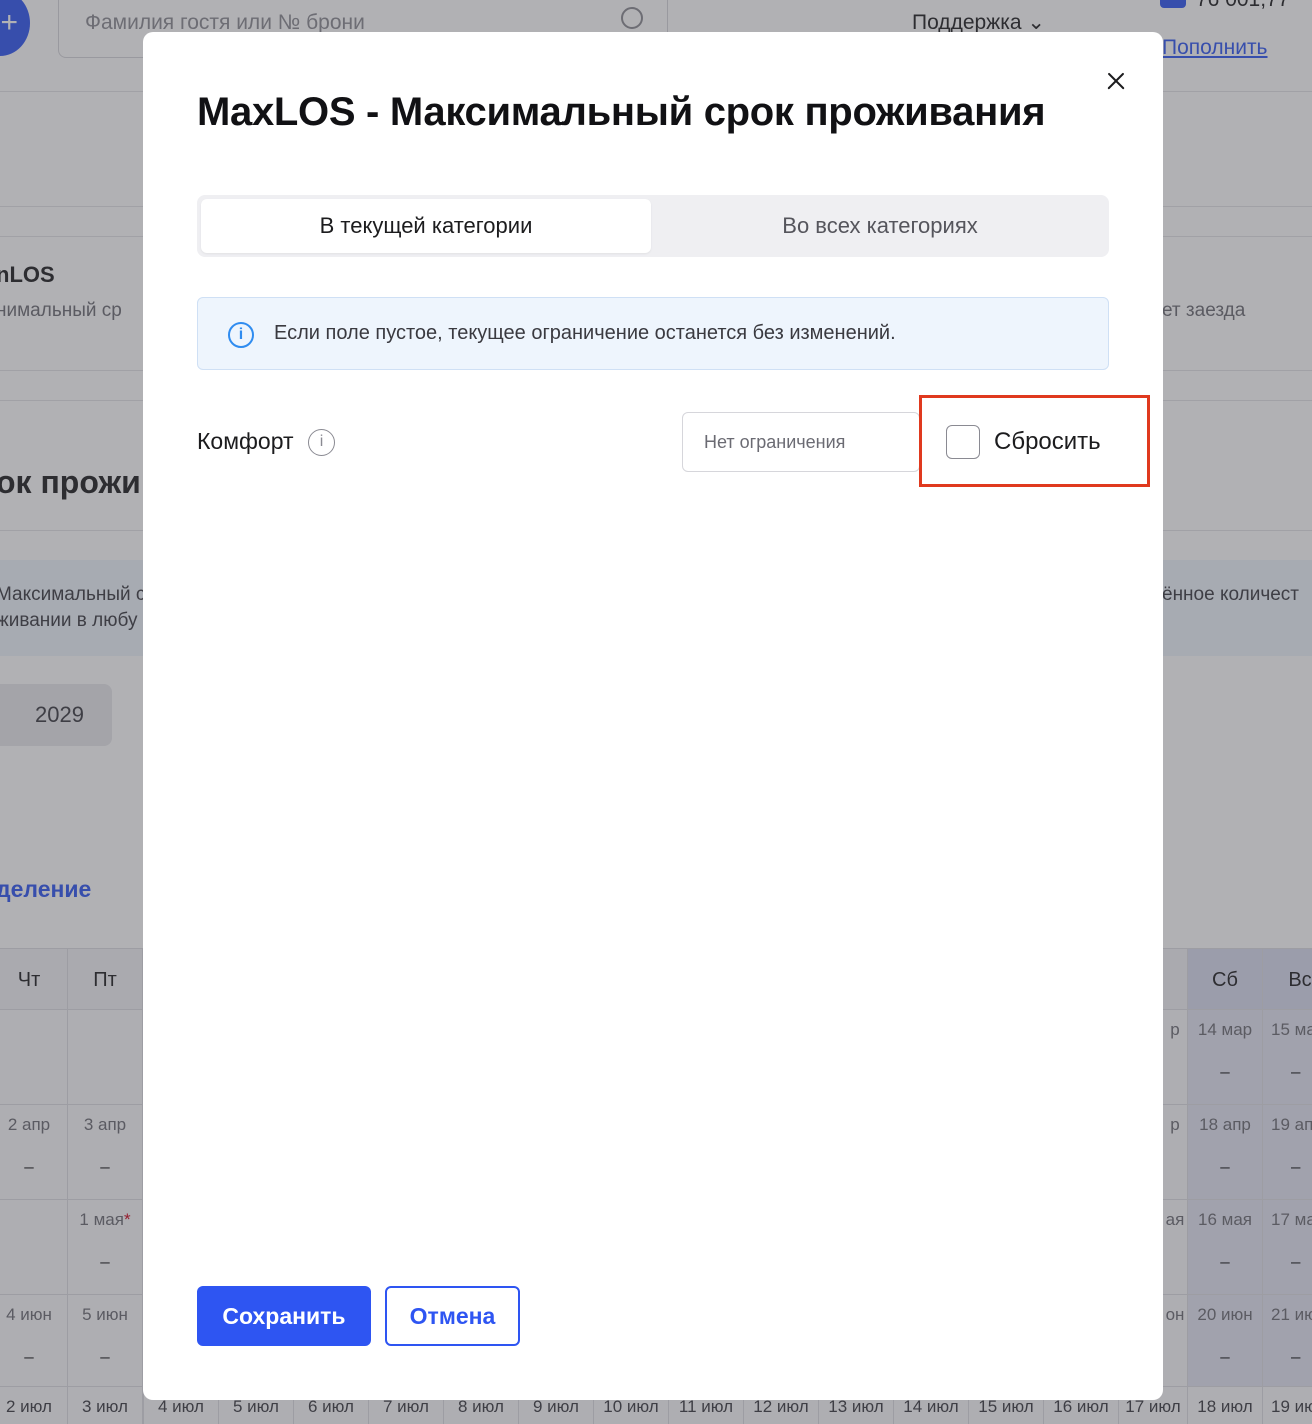  I want to click on room-category-label: Комфорт, so click(245, 441).